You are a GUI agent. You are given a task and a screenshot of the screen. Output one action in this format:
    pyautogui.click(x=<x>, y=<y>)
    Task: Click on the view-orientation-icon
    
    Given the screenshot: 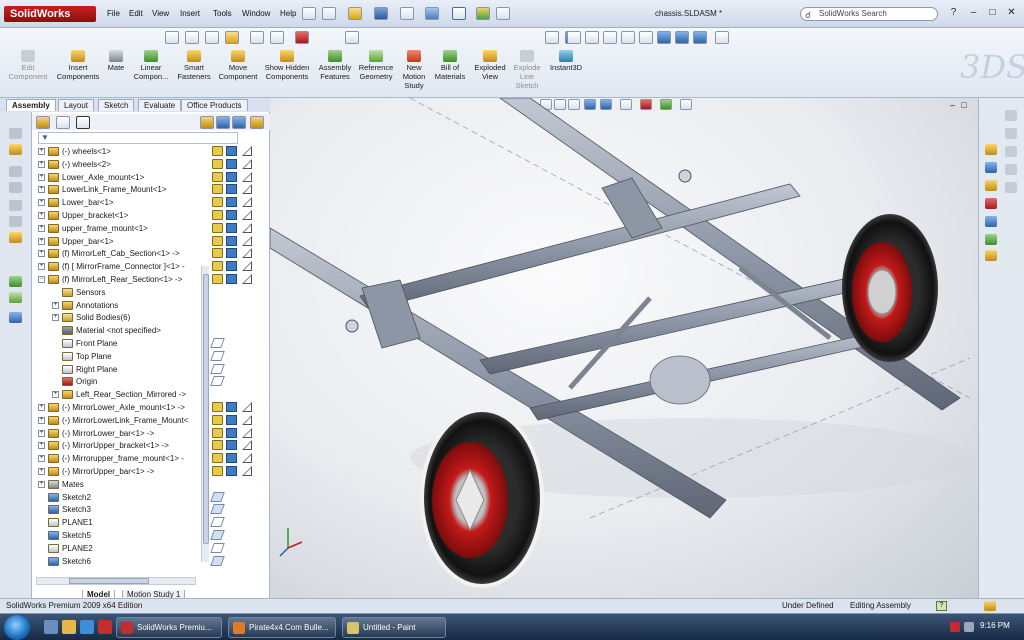 What is the action you would take?
    pyautogui.click(x=352, y=37)
    